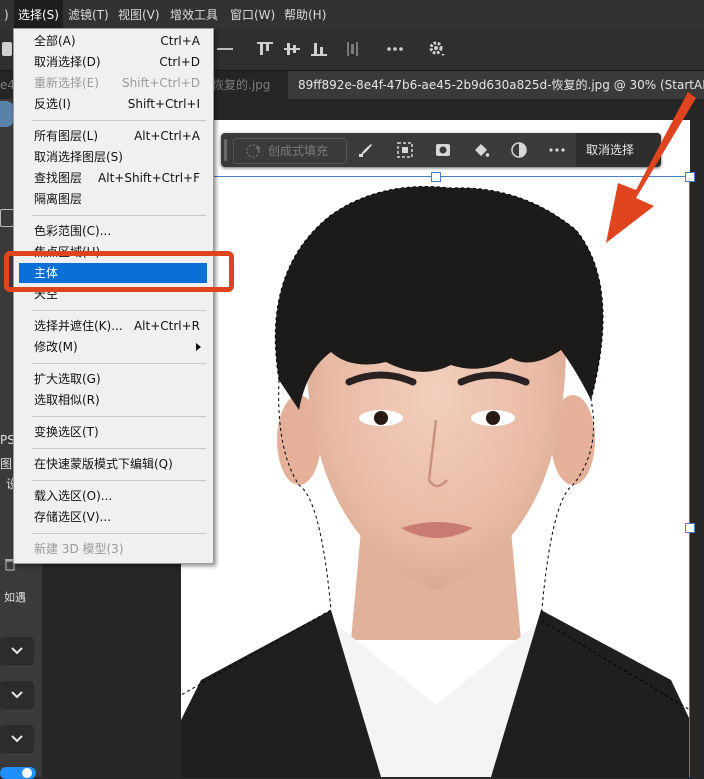 The height and width of the screenshot is (779, 704). Describe the element at coordinates (113, 62) in the screenshot. I see `menu-item-deselect: 取消选择(D) Ctrl+D` at that location.